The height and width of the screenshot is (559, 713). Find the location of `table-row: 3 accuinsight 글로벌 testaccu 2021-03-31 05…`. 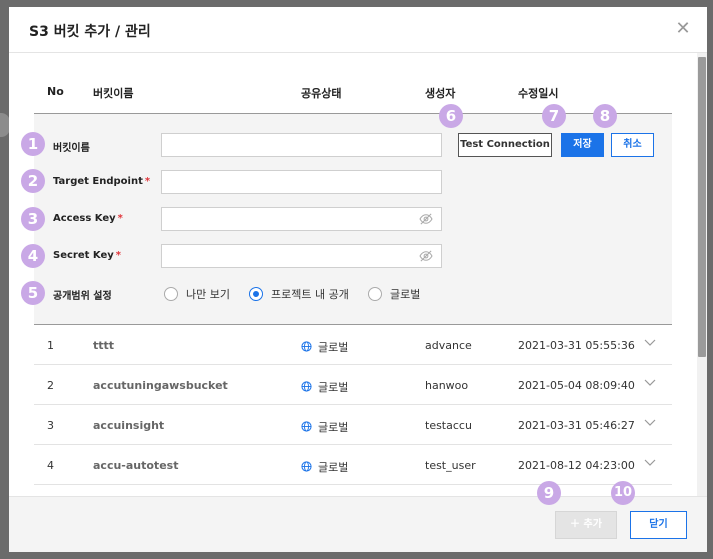

table-row: 3 accuinsight 글로벌 testaccu 2021-03-31 05… is located at coordinates (353, 425).